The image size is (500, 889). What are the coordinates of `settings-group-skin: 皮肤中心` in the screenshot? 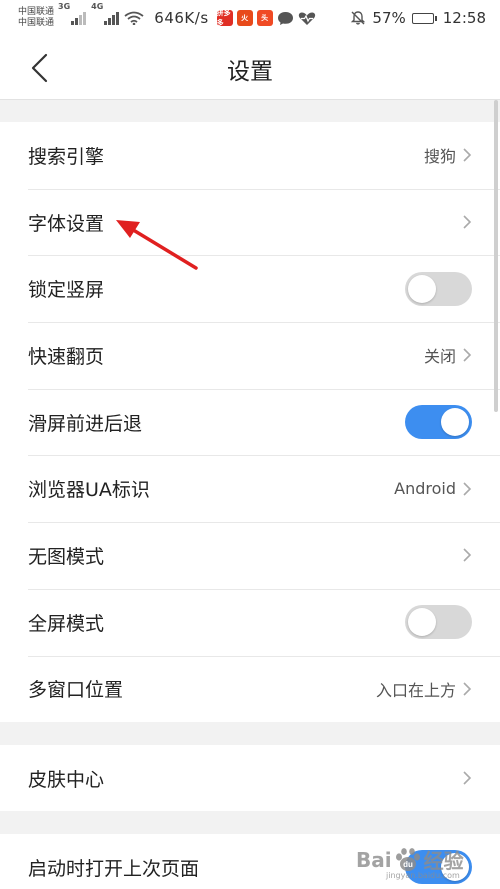 It's located at (250, 778).